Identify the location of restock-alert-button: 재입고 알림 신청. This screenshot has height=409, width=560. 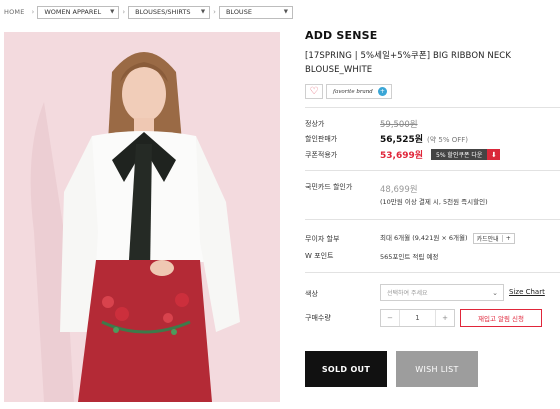
(501, 318).